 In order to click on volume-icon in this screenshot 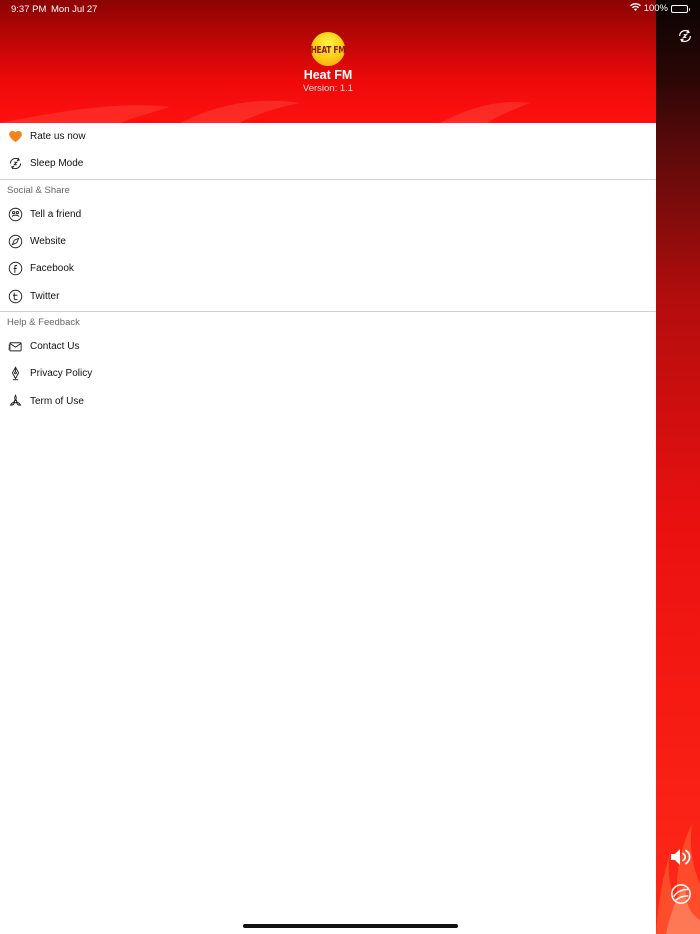, I will do `click(681, 857)`.